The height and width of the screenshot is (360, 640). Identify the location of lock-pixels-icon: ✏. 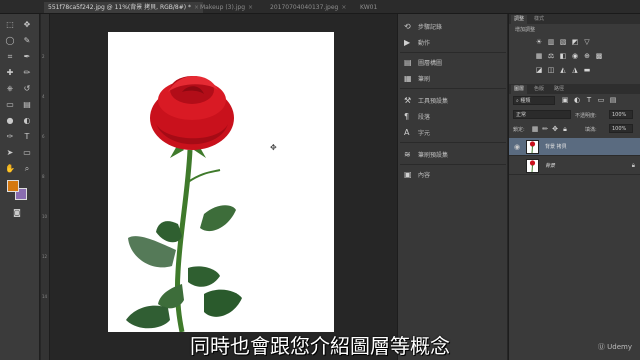
(545, 129).